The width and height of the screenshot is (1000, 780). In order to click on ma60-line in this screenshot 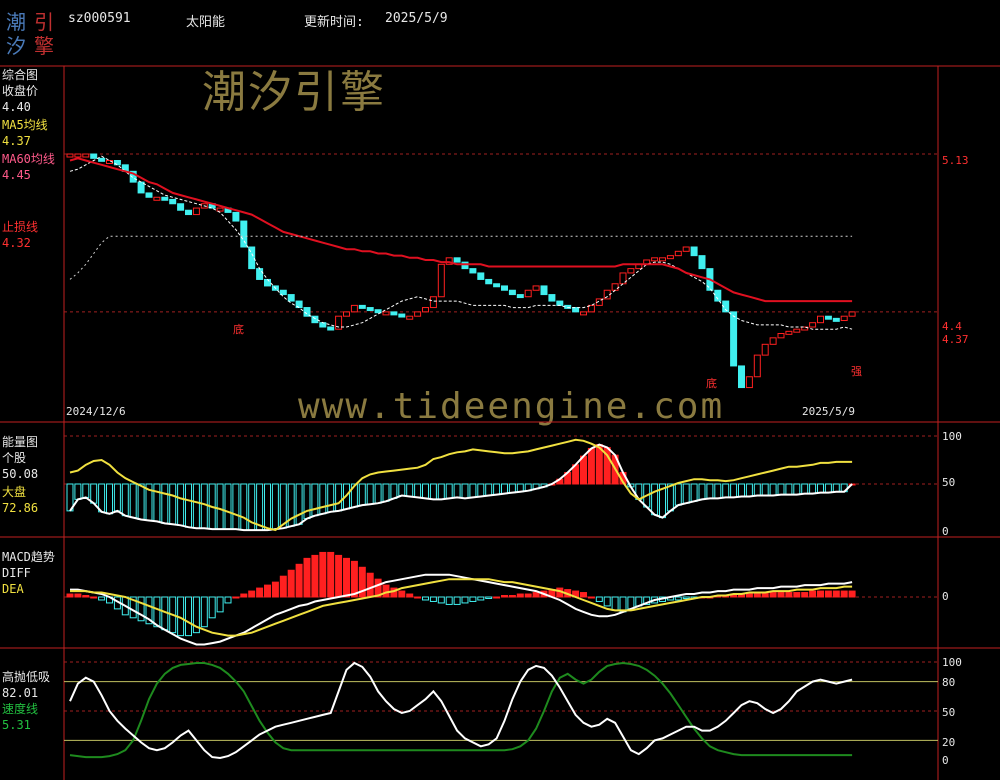, I will do `click(461, 230)`.